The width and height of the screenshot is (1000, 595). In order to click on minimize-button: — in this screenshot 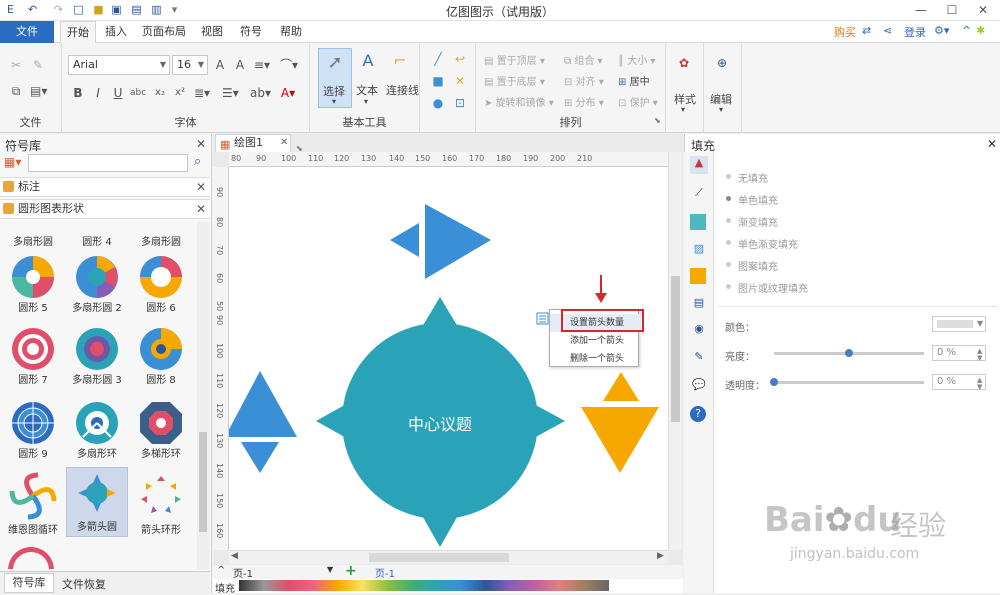, I will do `click(921, 10)`.